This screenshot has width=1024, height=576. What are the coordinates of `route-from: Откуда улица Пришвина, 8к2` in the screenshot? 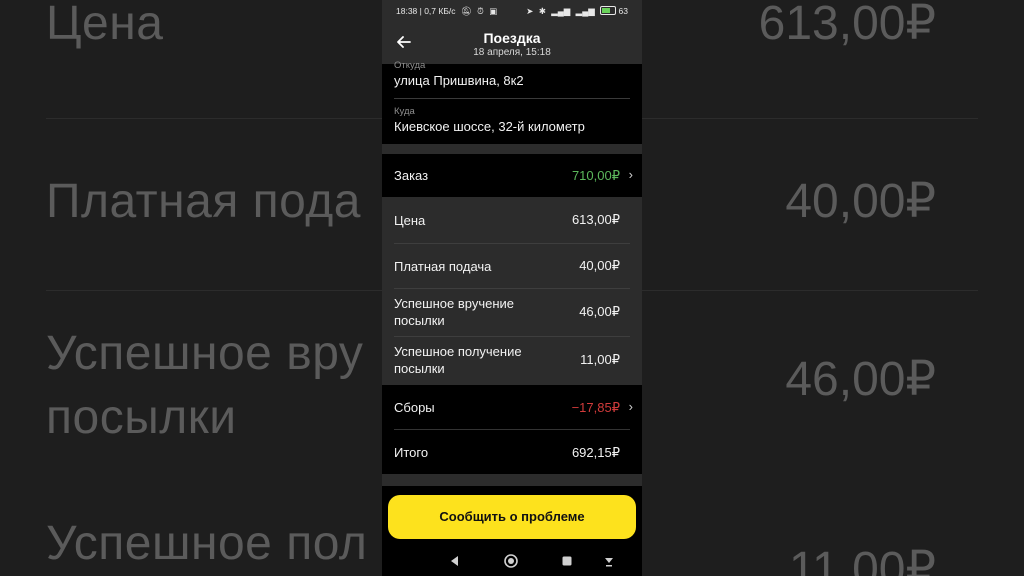 It's located at (512, 74).